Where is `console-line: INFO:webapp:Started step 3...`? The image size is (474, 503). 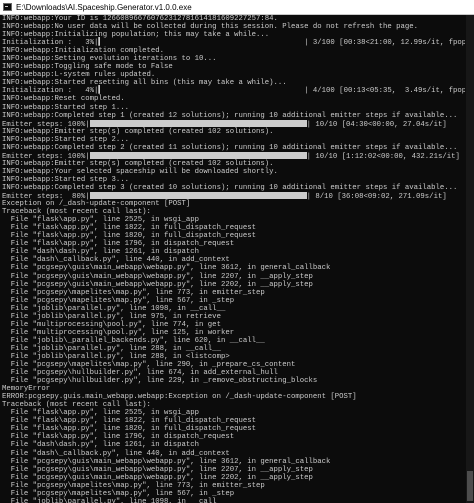 console-line: INFO:webapp:Started step 3... is located at coordinates (65, 179).